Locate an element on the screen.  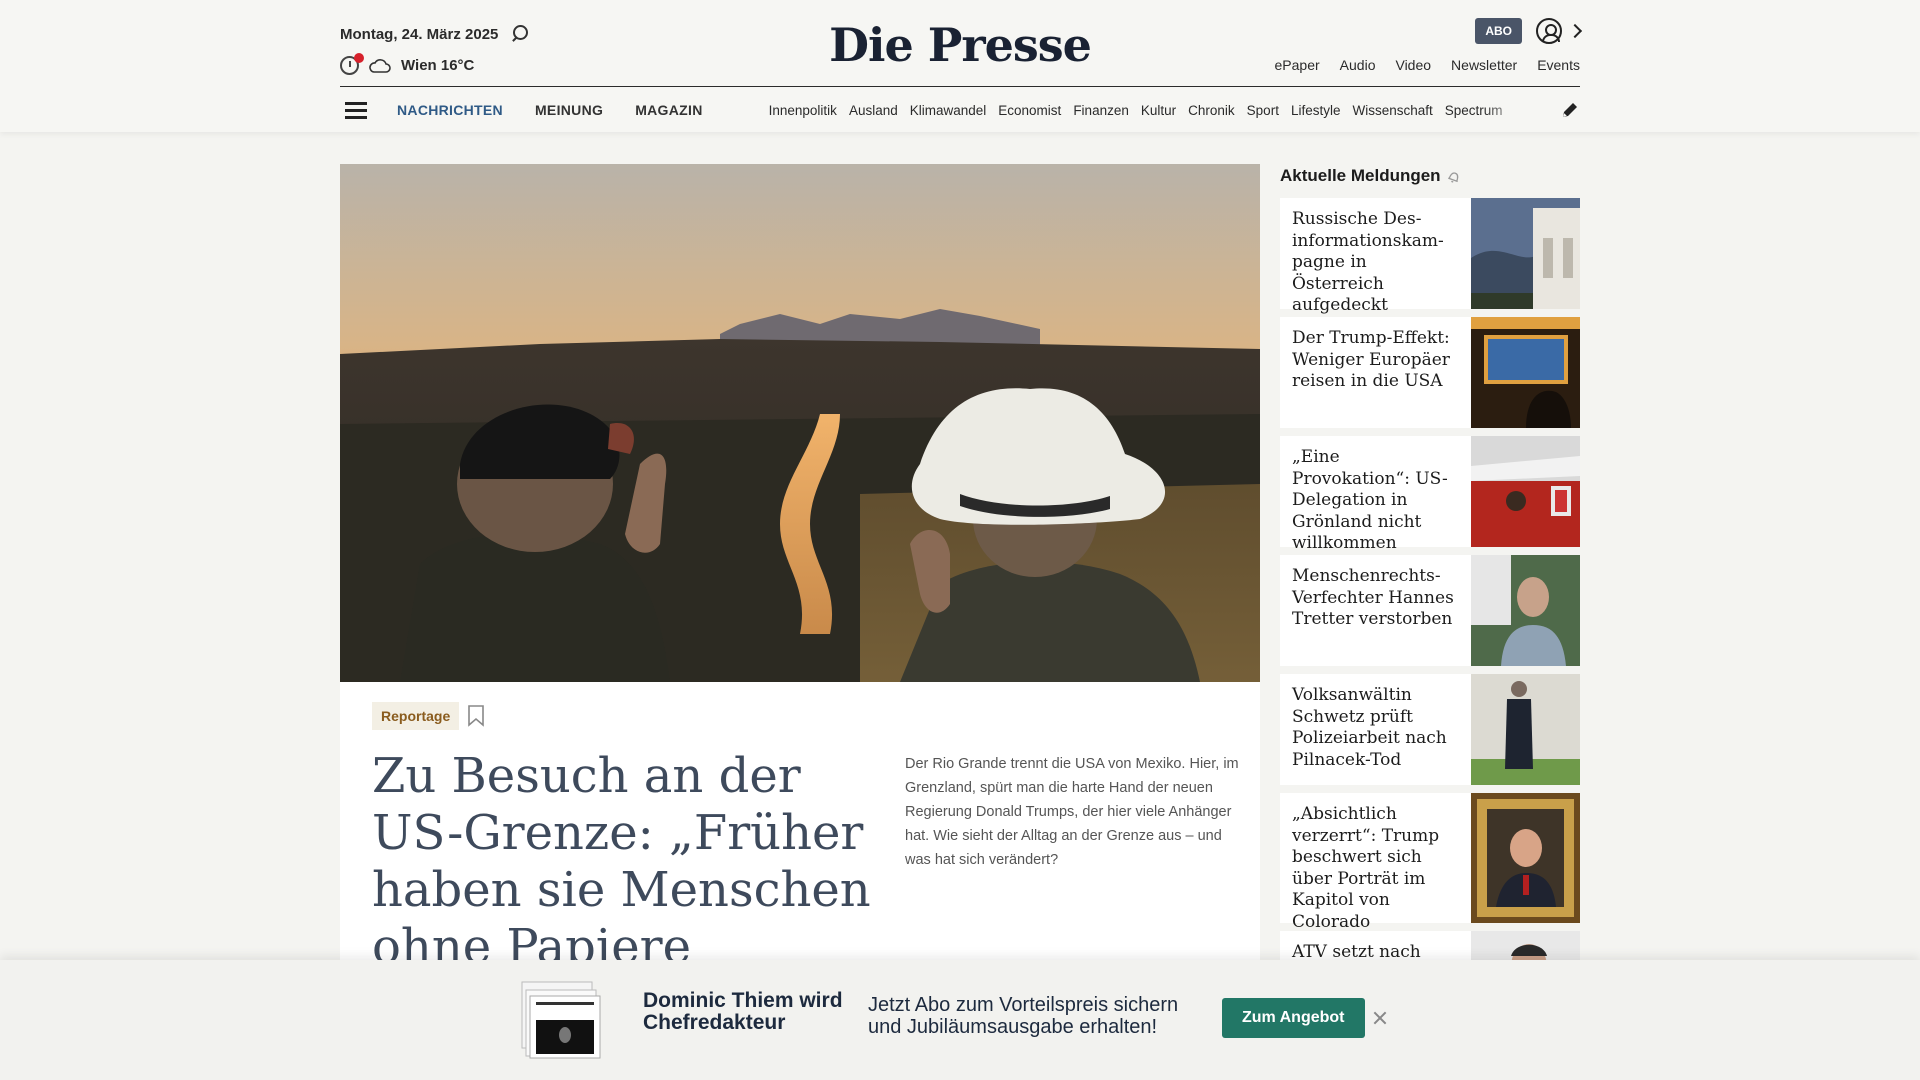
link-epaper: ePaper is located at coordinates (1297, 65).